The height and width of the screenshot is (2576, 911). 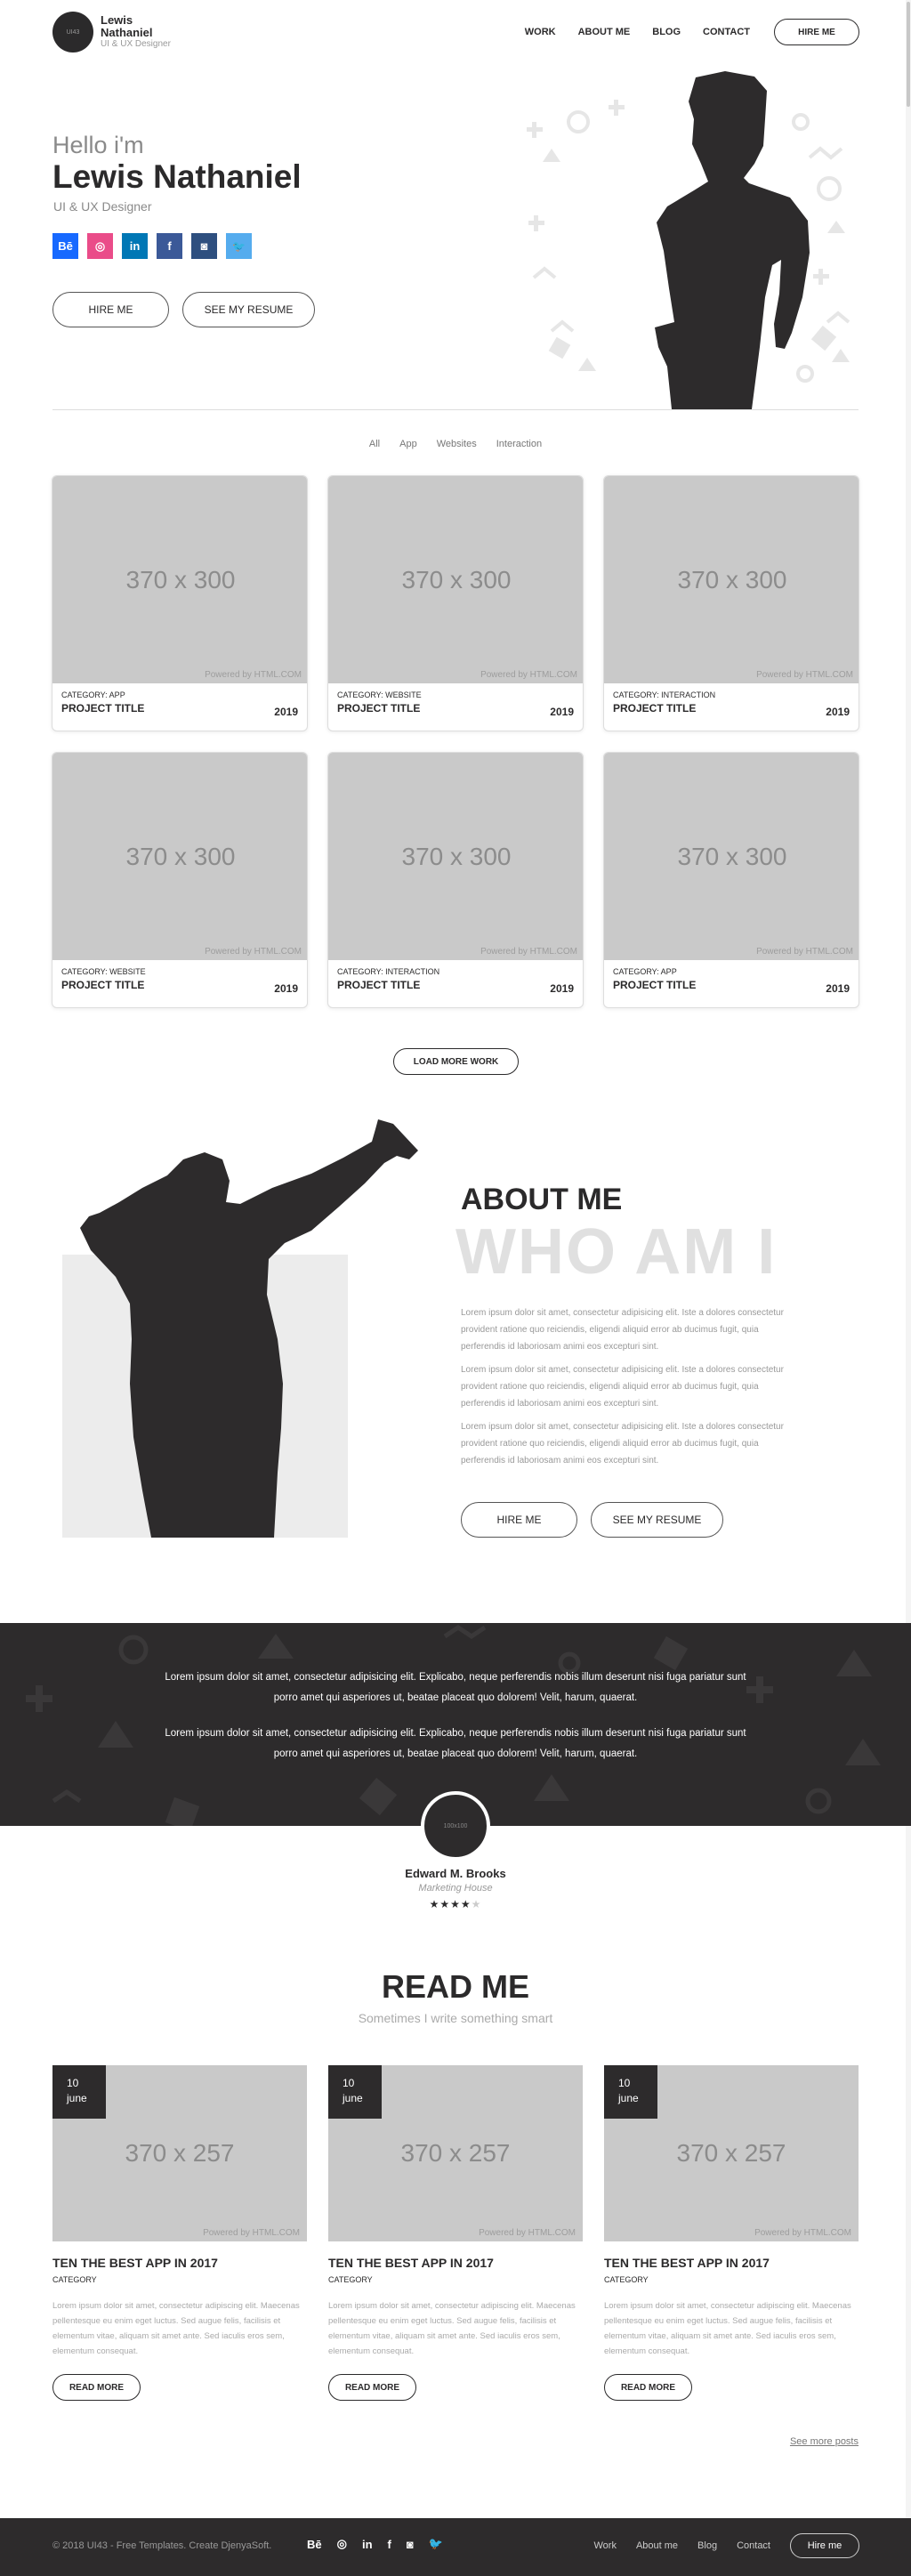 I want to click on hero-illustration, so click(x=689, y=240).